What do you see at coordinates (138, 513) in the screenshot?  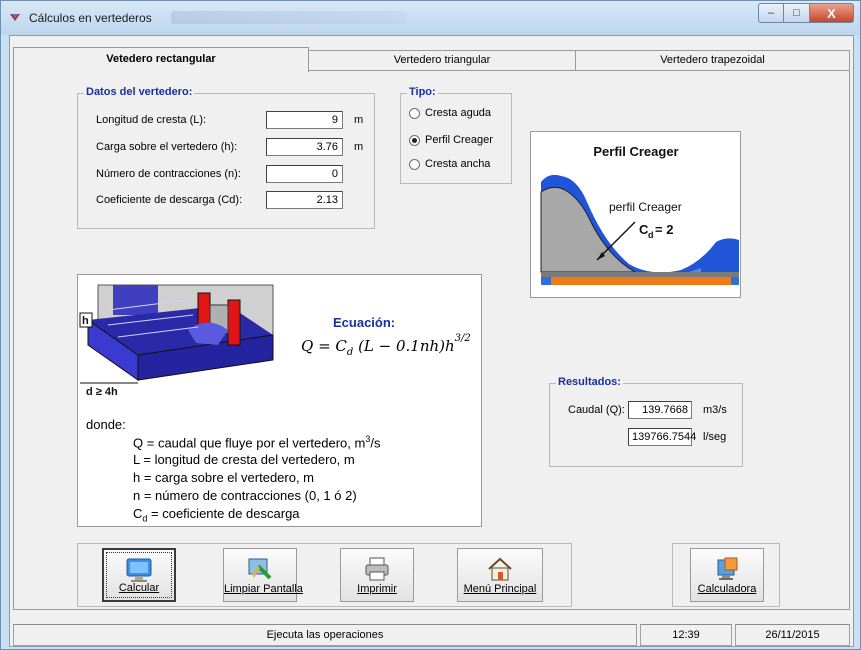 I see `legend-symbol: C` at bounding box center [138, 513].